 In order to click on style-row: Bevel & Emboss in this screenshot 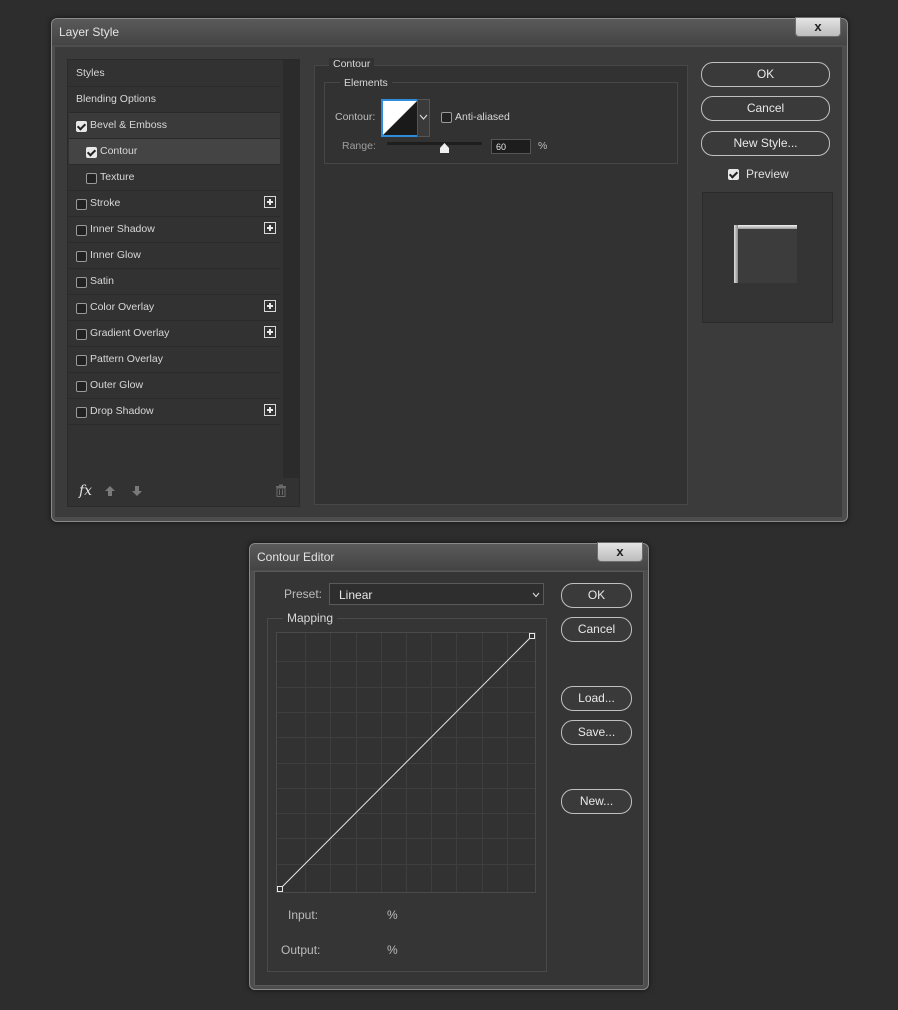, I will do `click(174, 126)`.